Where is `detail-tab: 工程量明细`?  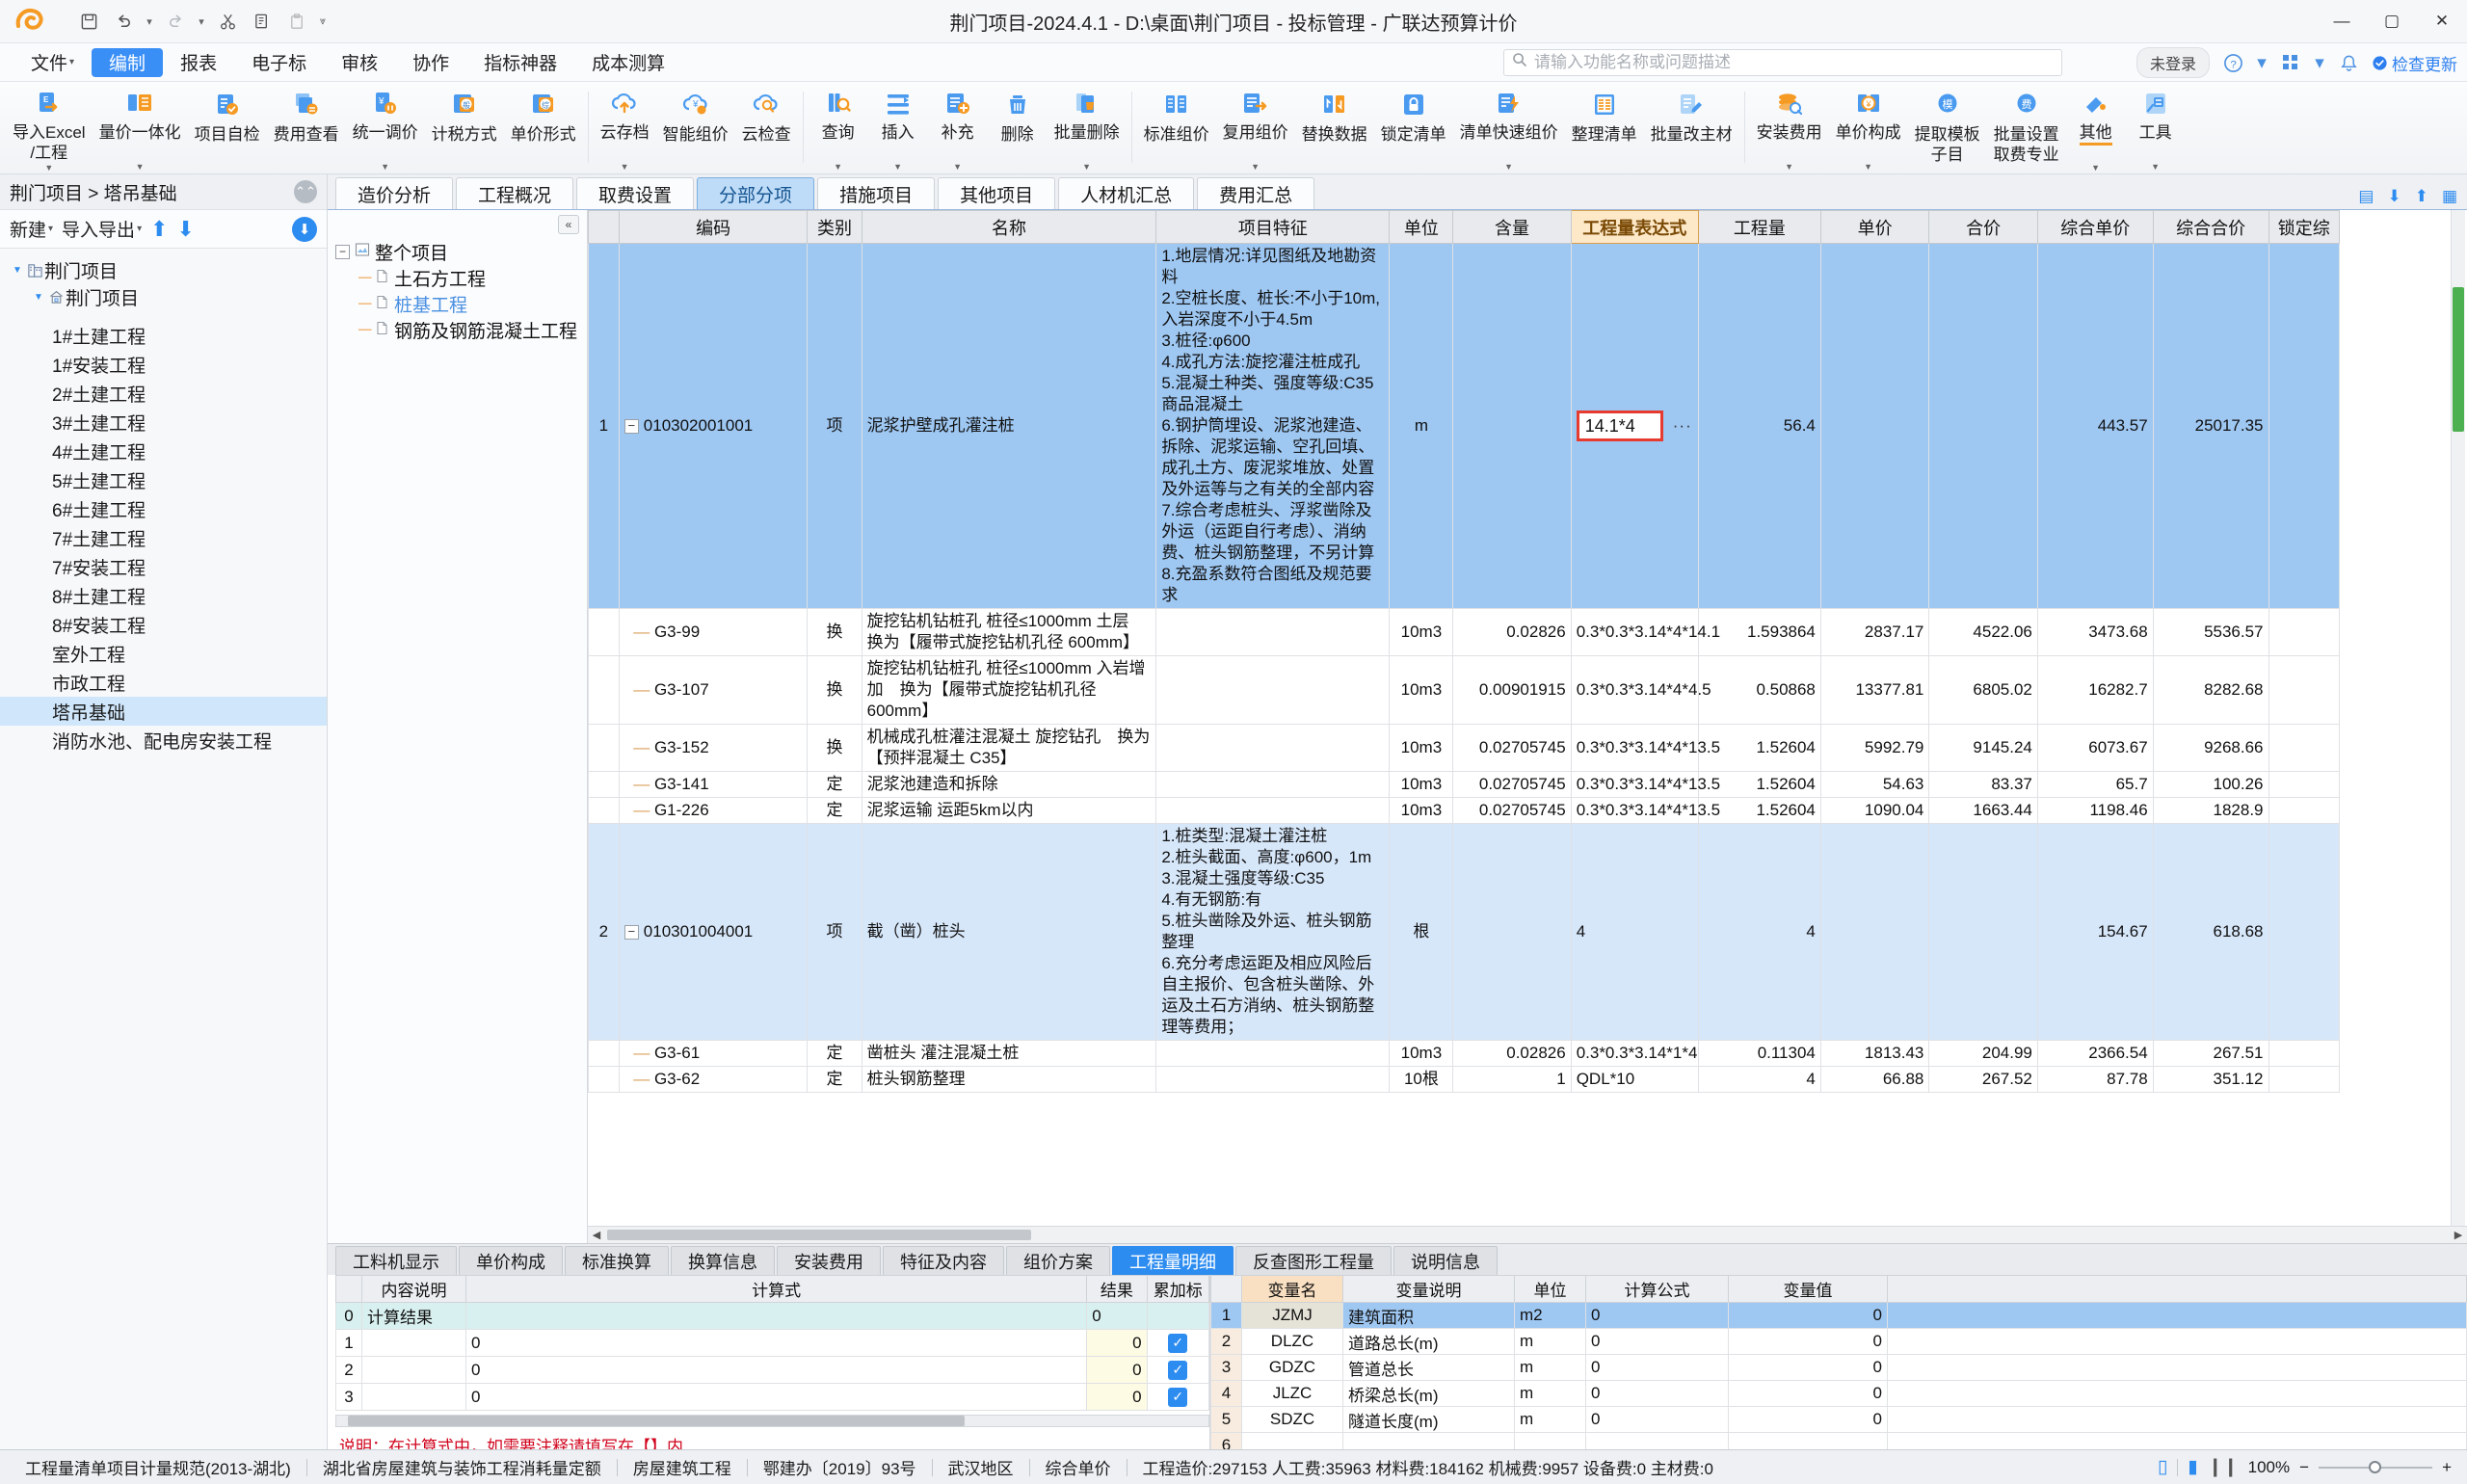
detail-tab: 工程量明细 is located at coordinates (1173, 1260).